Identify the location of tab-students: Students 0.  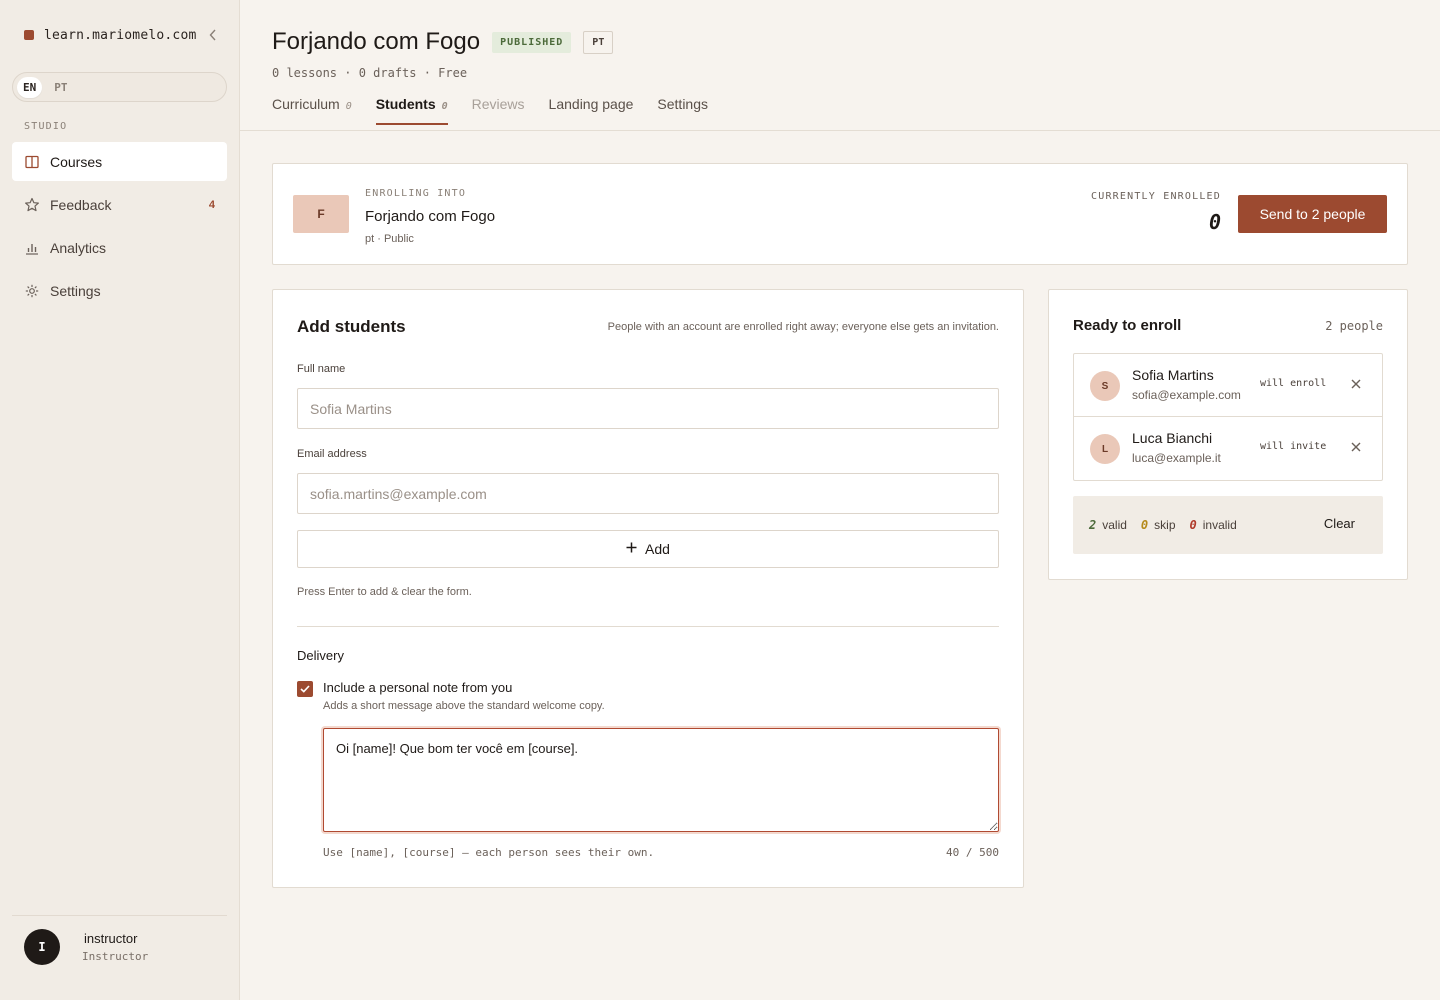
(411, 110).